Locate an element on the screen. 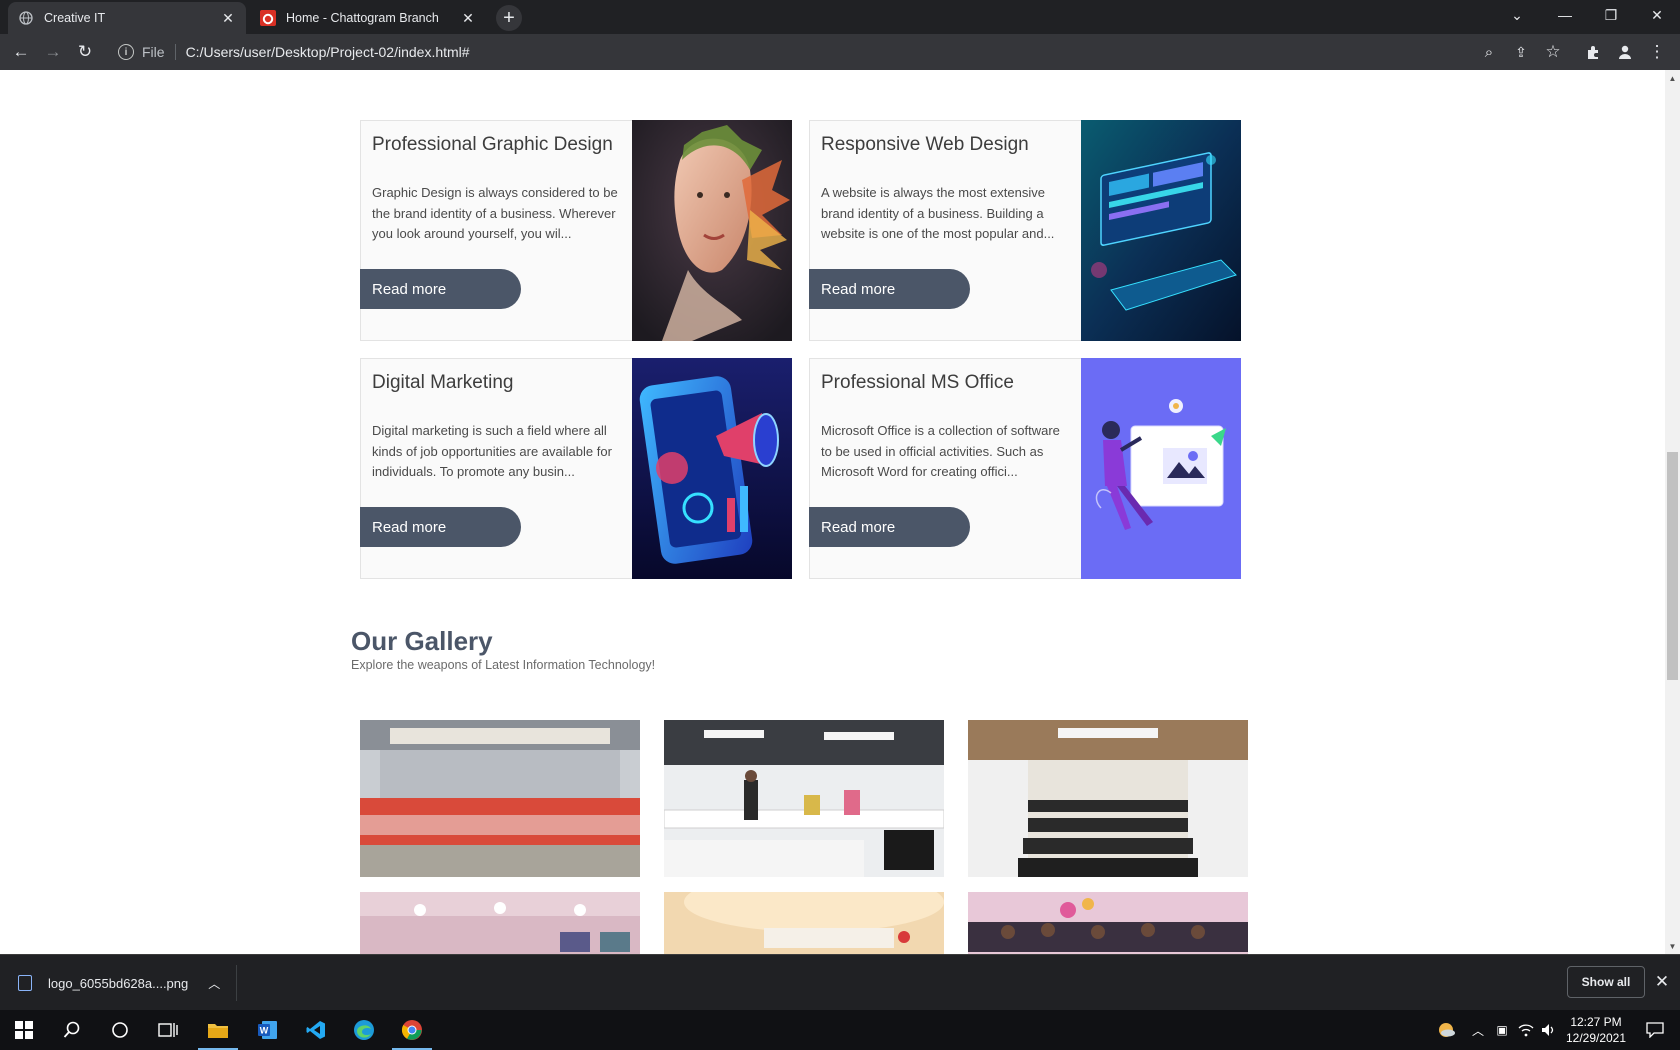 The image size is (1680, 1050). tab-title: Home - Chattogram Branch is located at coordinates (362, 18).